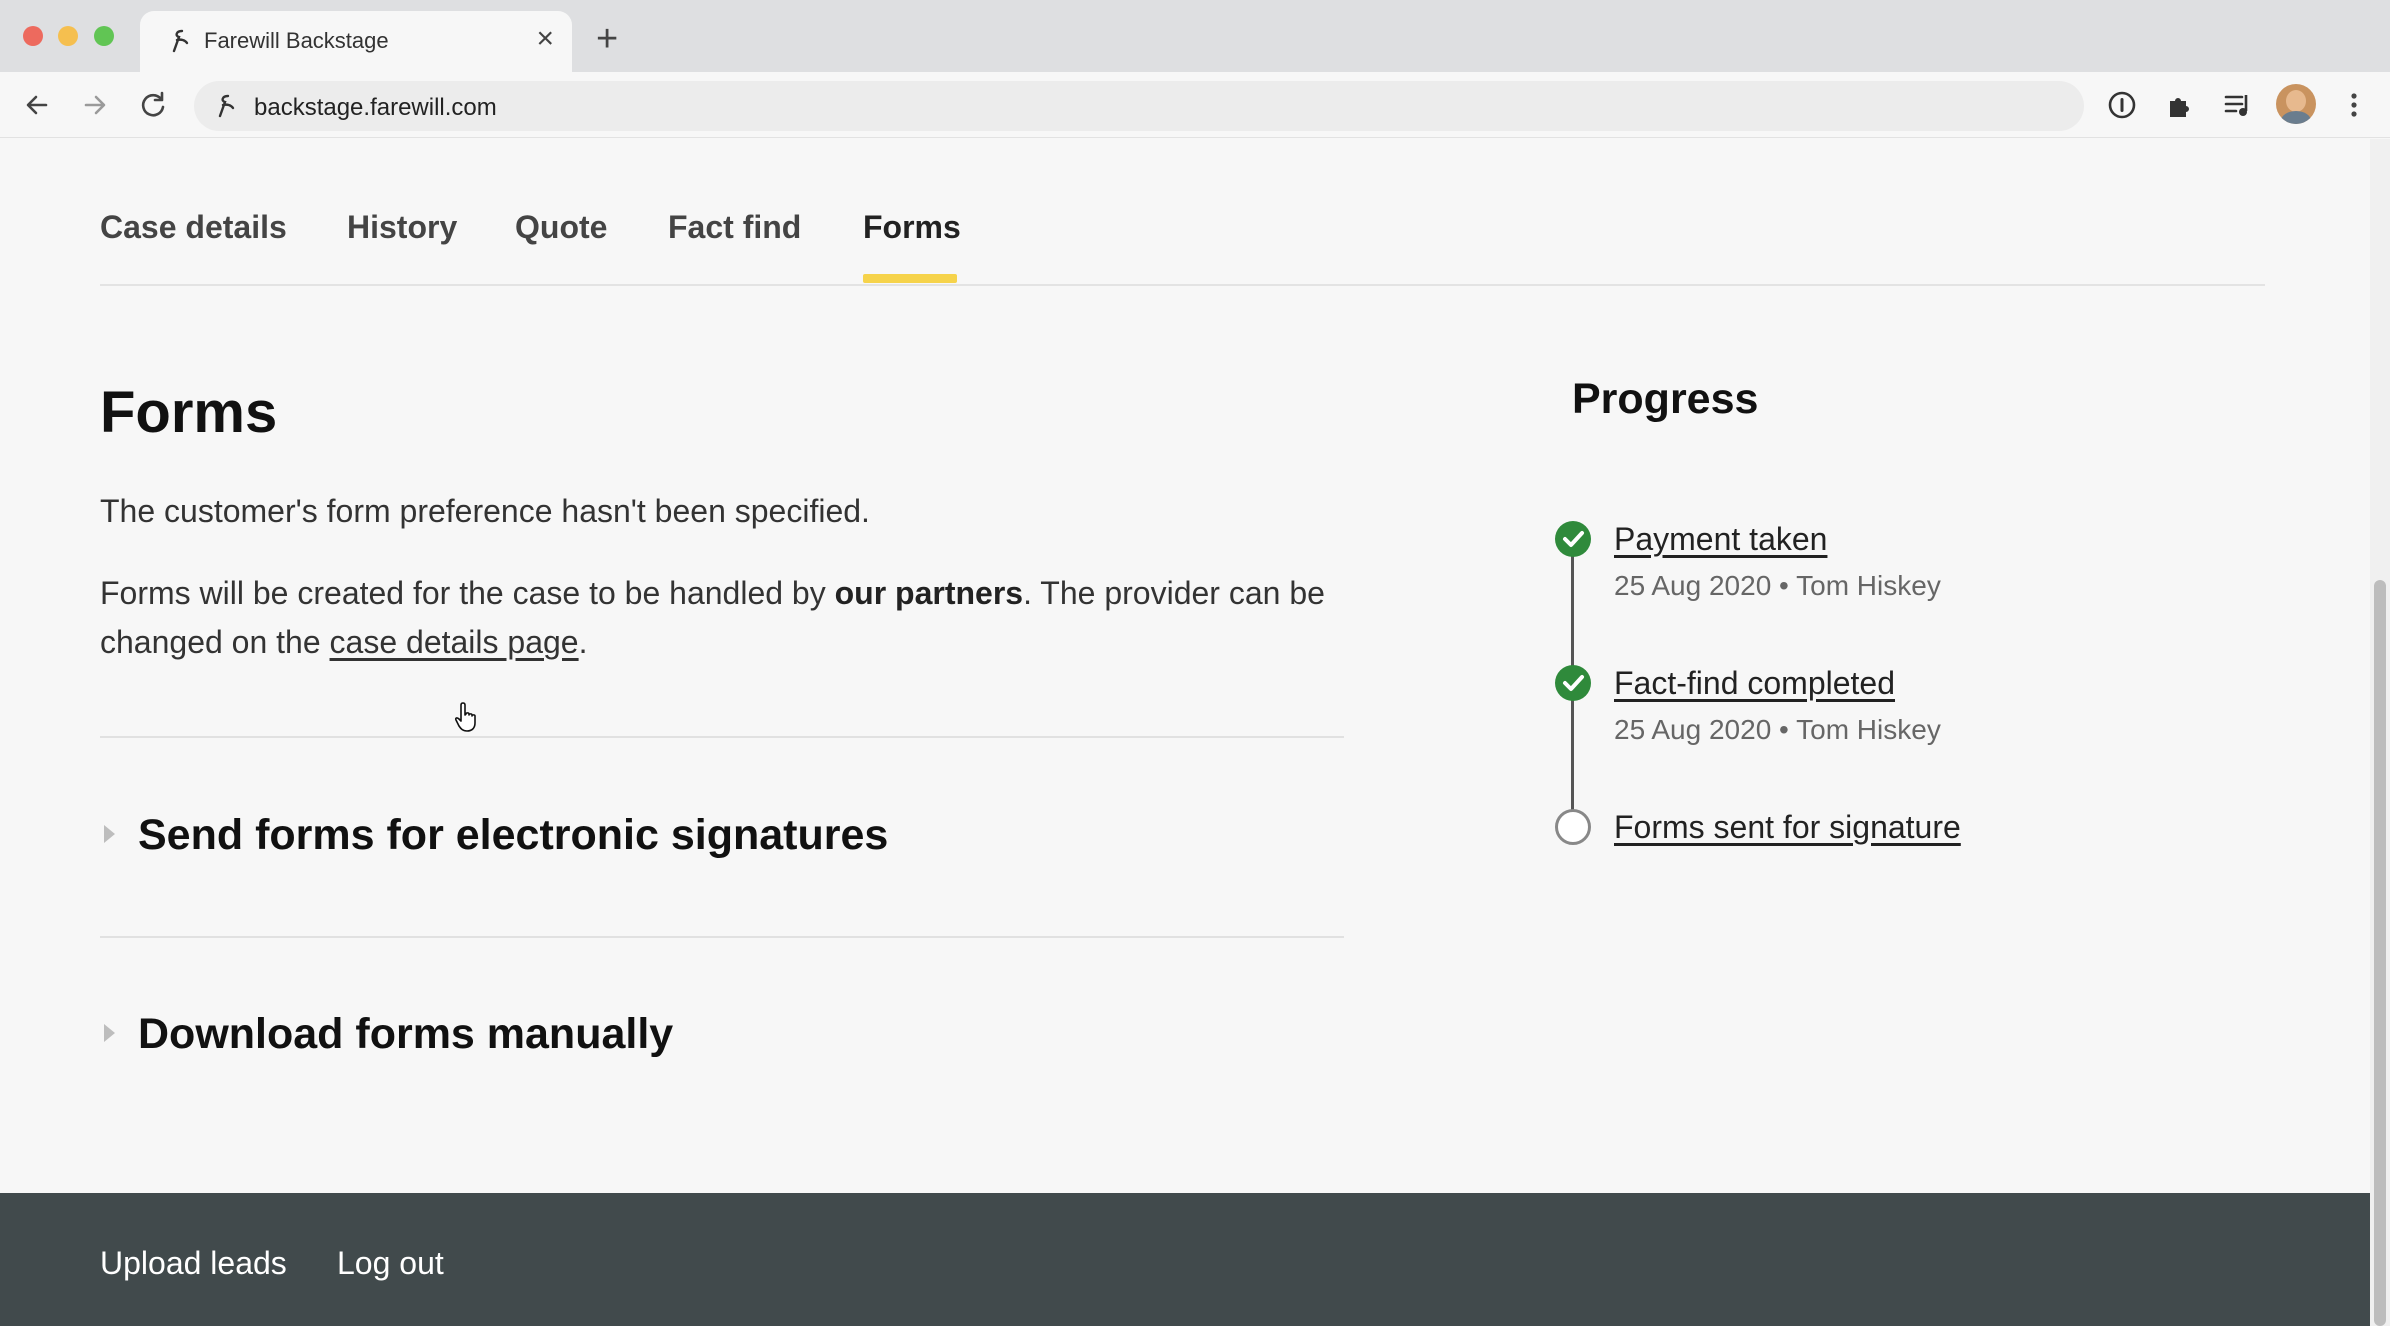 This screenshot has height=1326, width=2390. I want to click on accordion-label: Download forms manually, so click(406, 1034).